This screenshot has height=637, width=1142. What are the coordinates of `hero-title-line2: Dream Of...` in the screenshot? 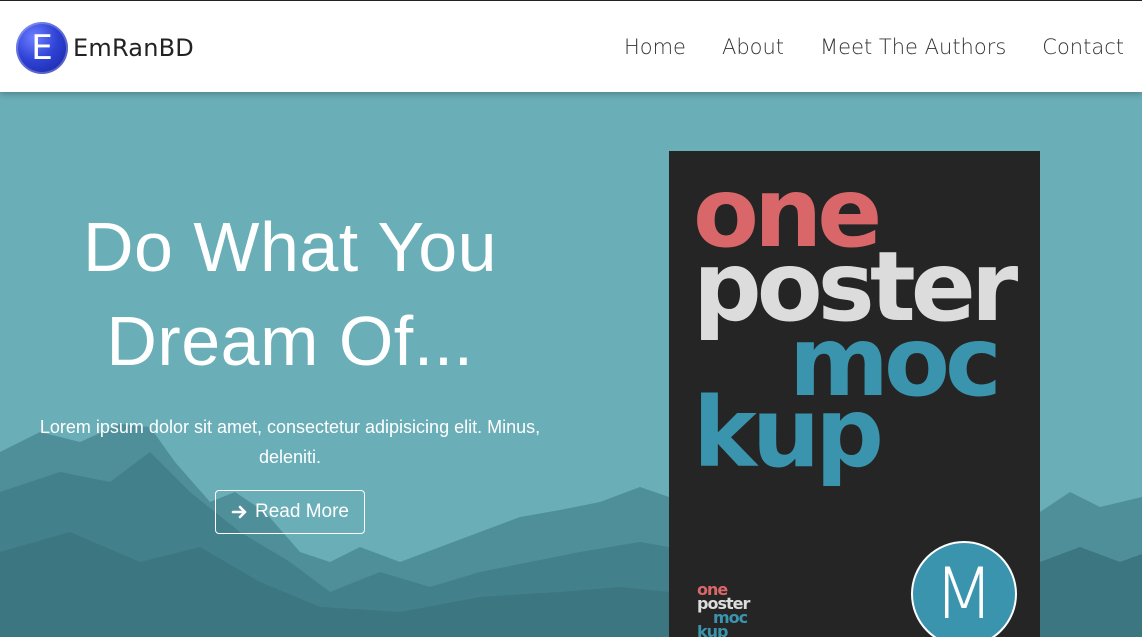 It's located at (290, 341).